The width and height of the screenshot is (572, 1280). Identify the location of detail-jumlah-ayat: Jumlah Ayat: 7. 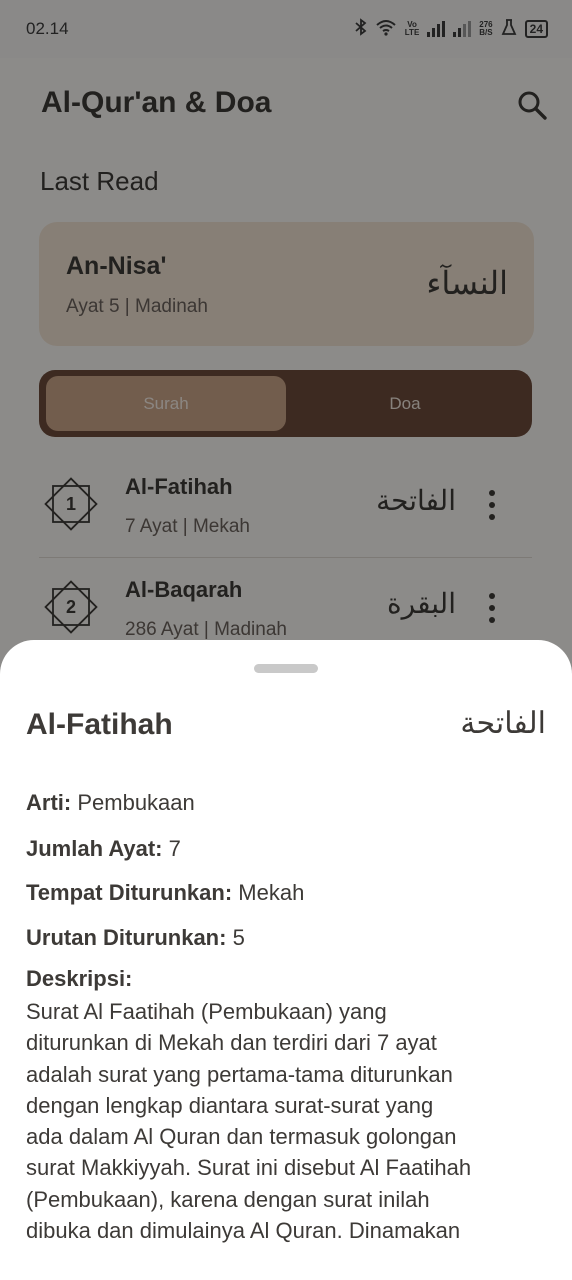
(103, 849).